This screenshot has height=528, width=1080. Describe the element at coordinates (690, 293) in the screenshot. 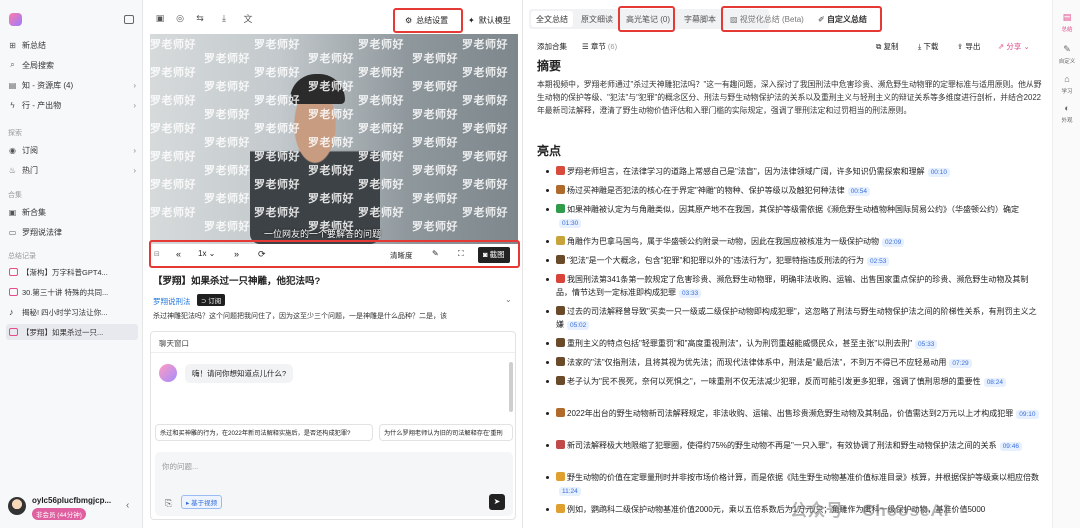

I see `timestamp-badge: 03:33` at that location.